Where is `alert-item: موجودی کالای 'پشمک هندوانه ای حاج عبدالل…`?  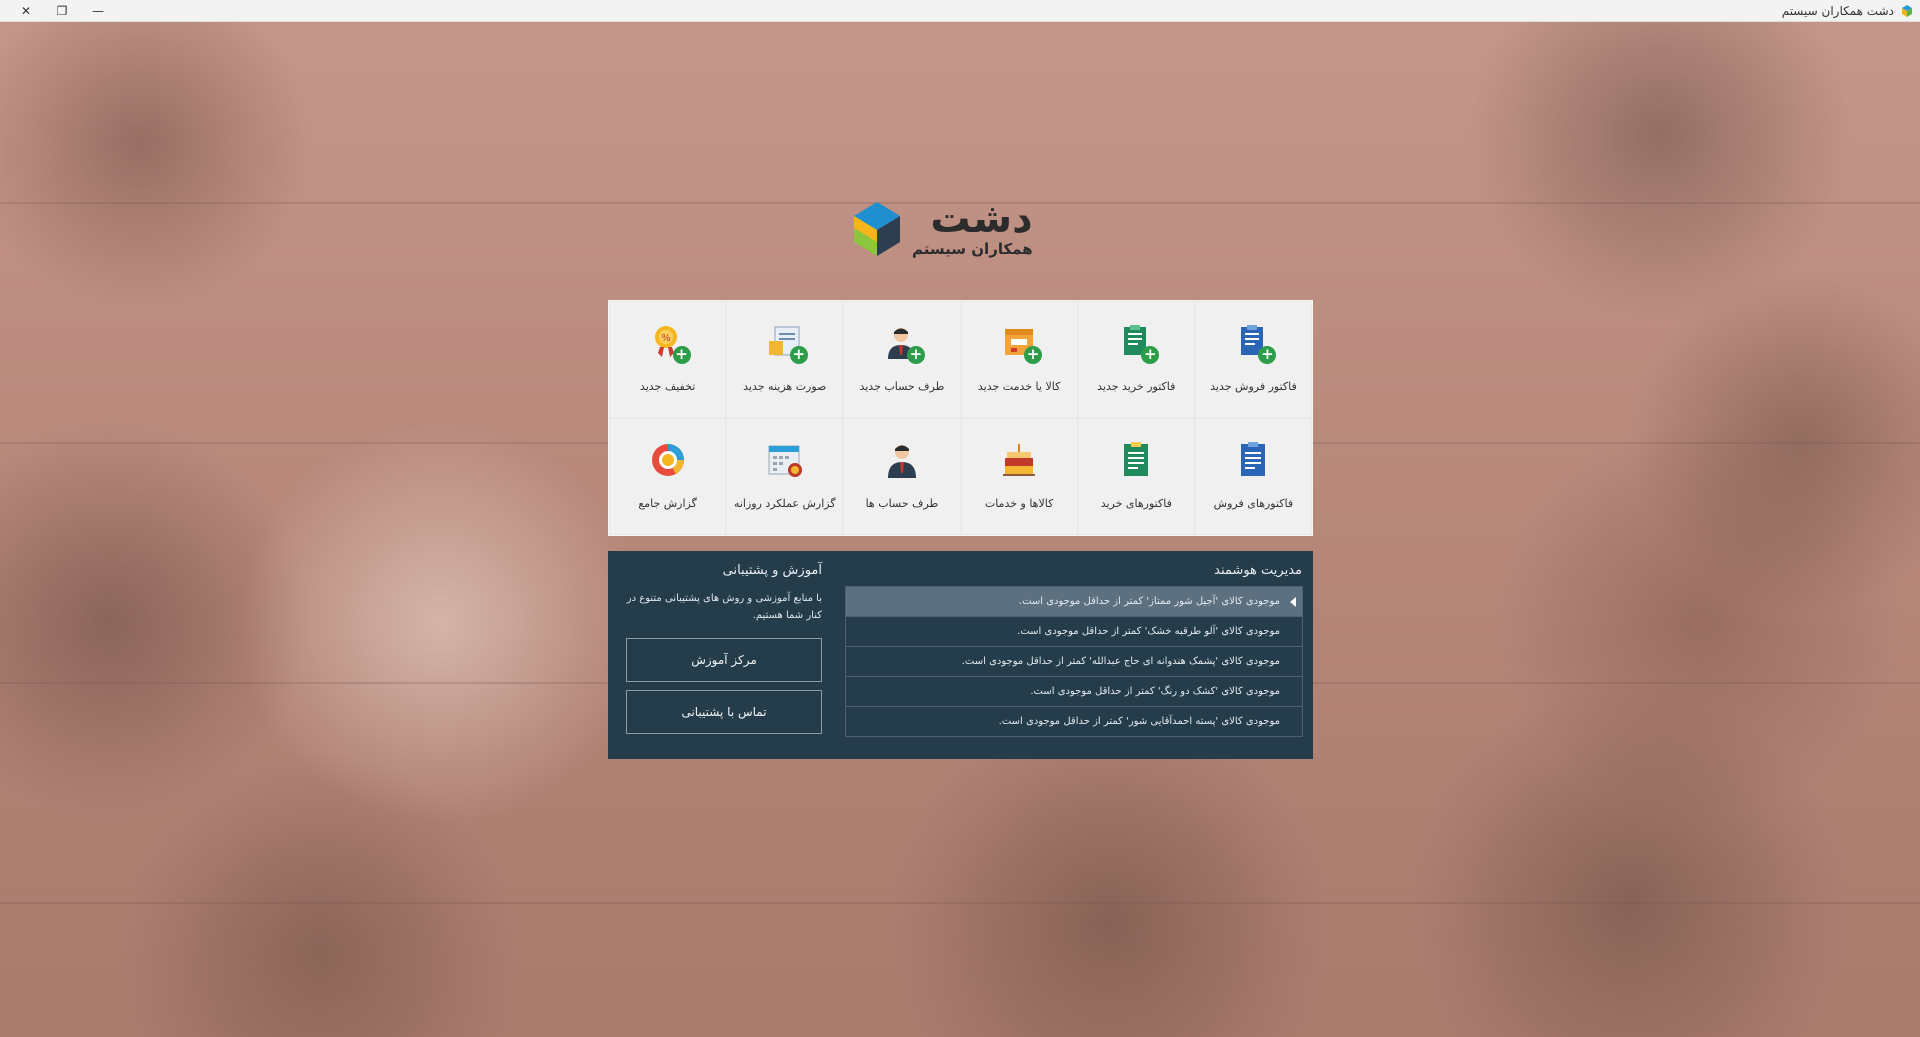 alert-item: موجودی کالای 'پشمک هندوانه ای حاج عبدالل… is located at coordinates (1074, 662).